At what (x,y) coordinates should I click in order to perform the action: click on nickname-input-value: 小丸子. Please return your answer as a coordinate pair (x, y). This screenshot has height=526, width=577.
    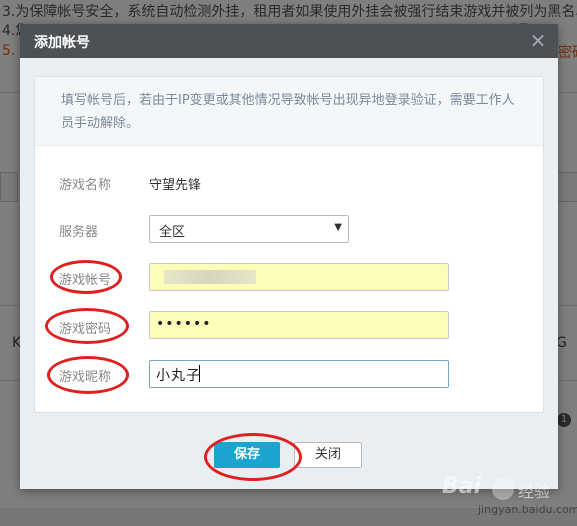
    Looking at the image, I should click on (178, 376).